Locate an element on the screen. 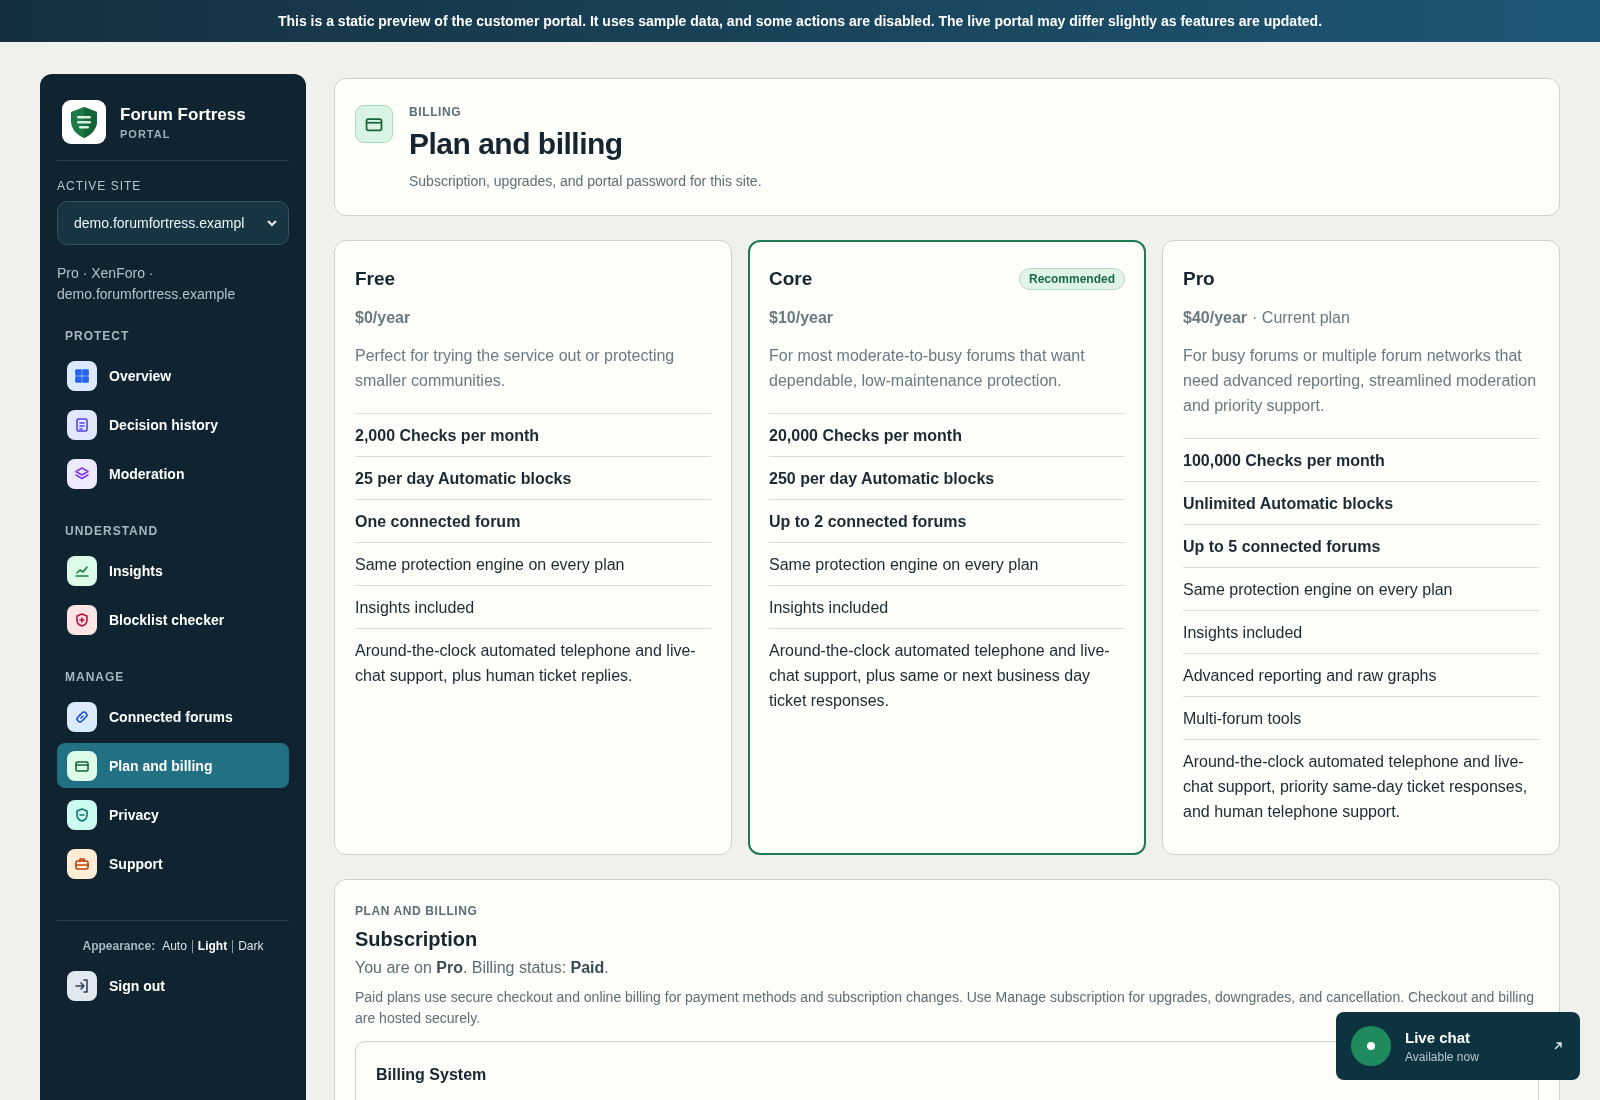 Image resolution: width=1600 pixels, height=1100 pixels. chevron-down-icon is located at coordinates (272, 223).